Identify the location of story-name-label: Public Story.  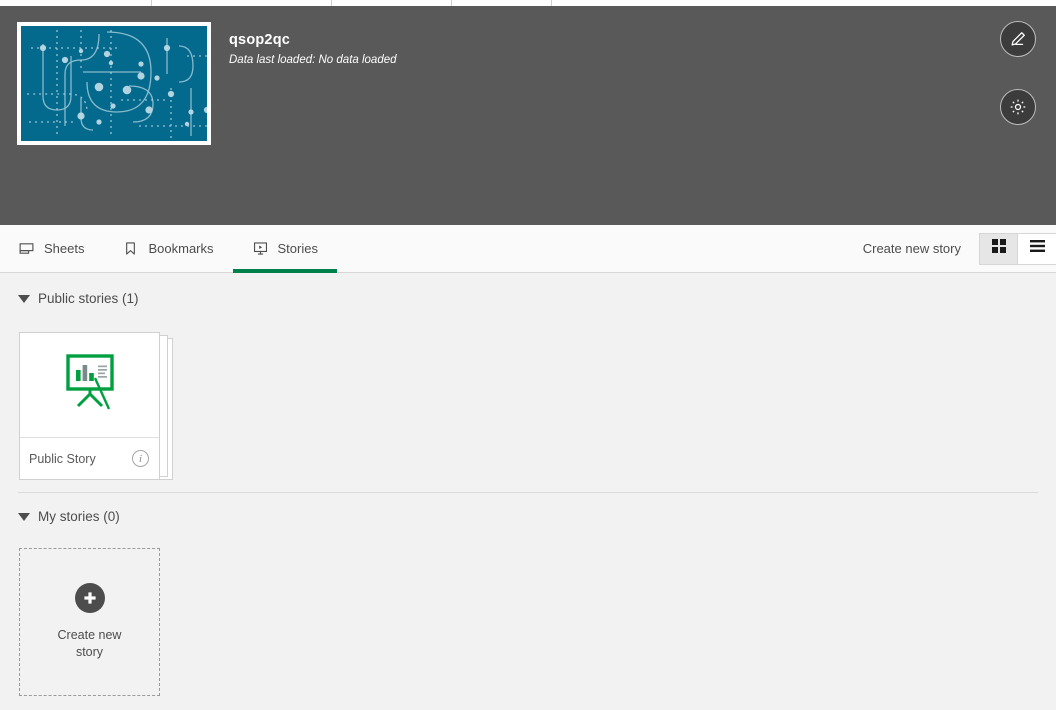
(62, 458).